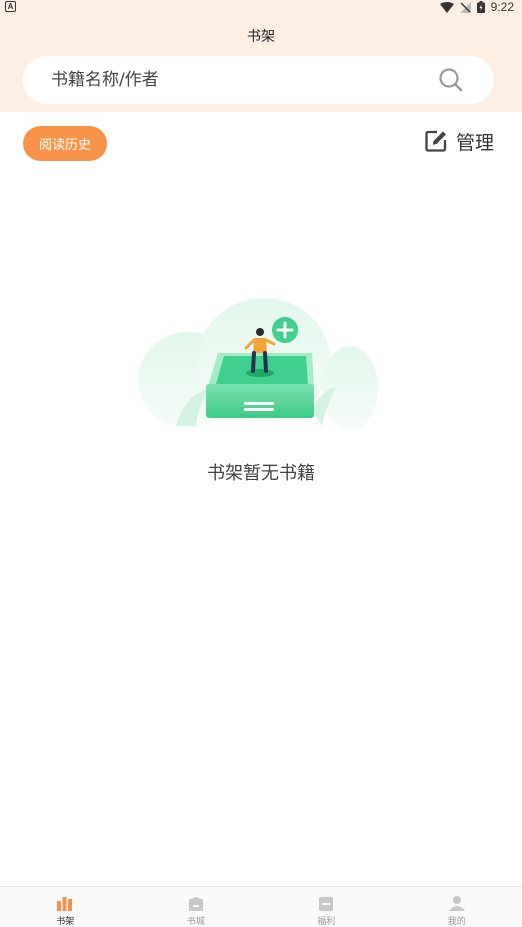 The height and width of the screenshot is (927, 522). I want to click on reading-history-button: 阅读历史, so click(65, 143).